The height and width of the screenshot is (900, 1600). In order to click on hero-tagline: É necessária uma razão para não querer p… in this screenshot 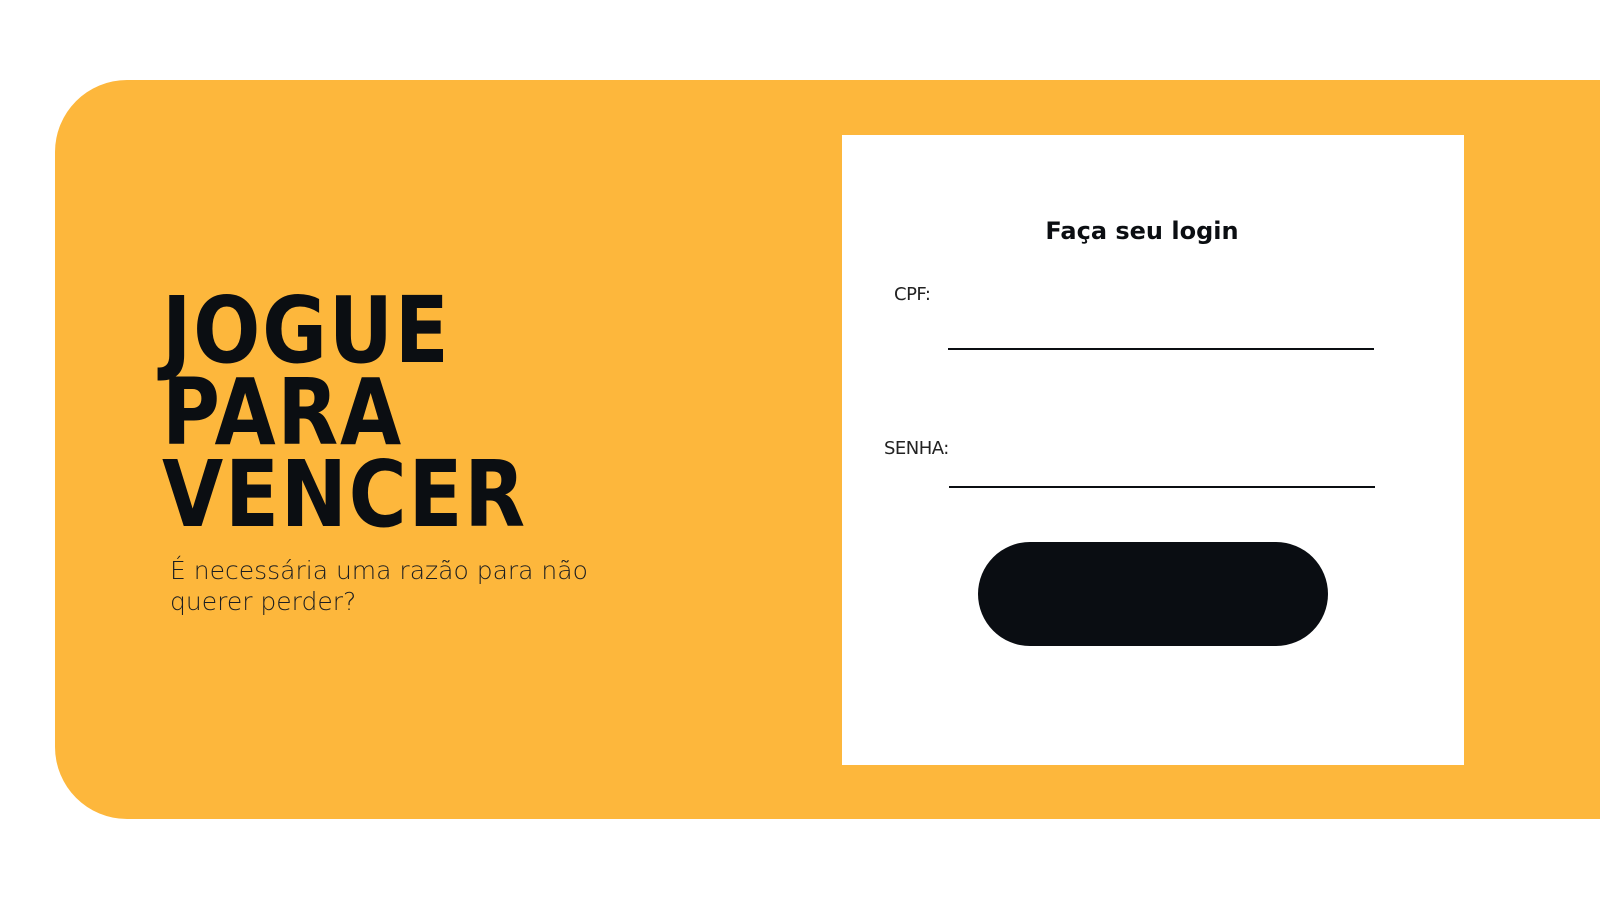, I will do `click(379, 586)`.